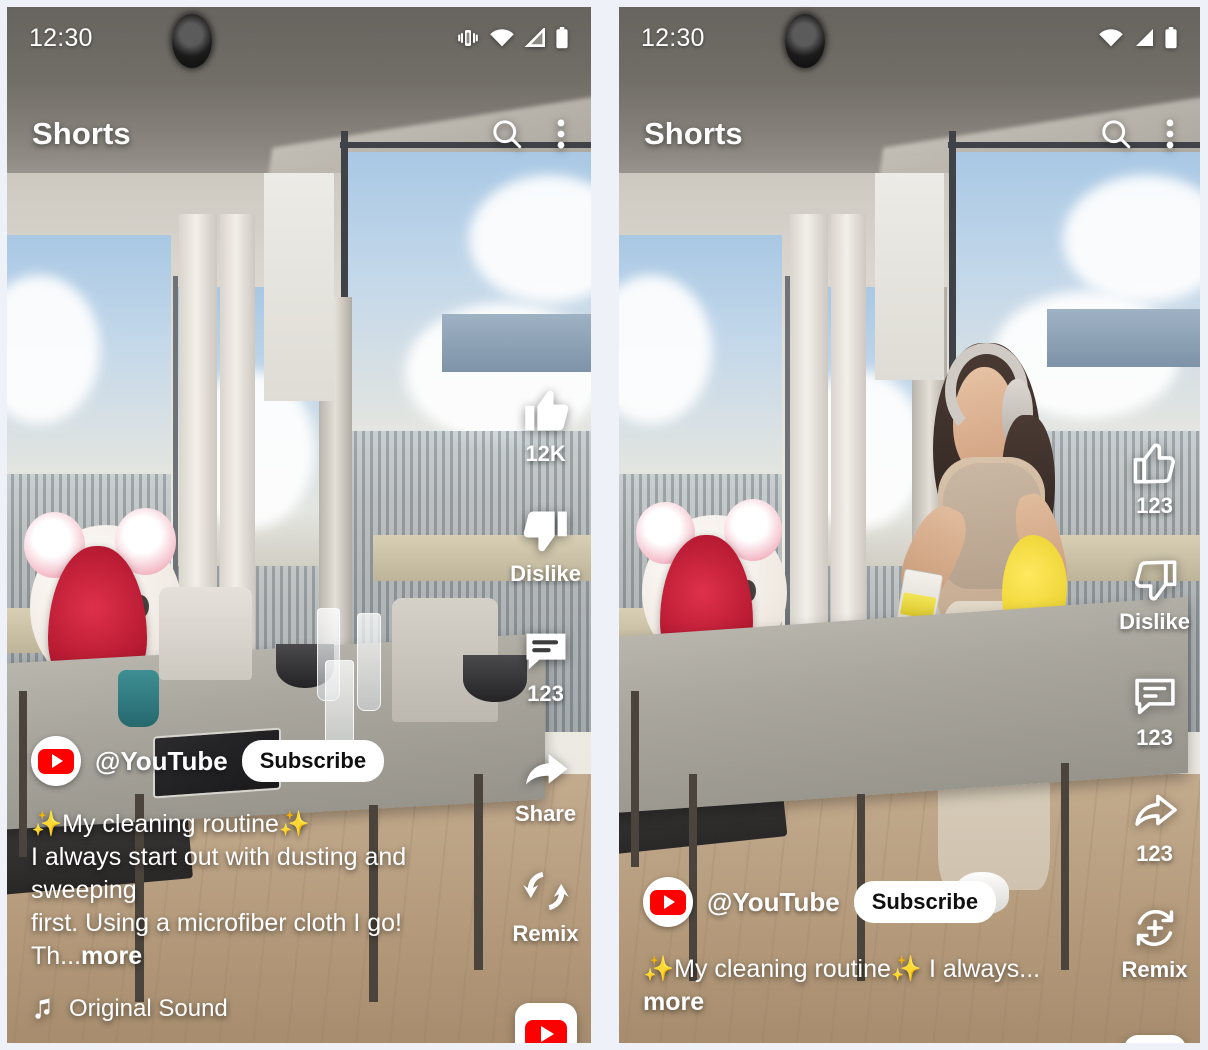 The height and width of the screenshot is (1050, 1208). I want to click on share-label: Share, so click(545, 813).